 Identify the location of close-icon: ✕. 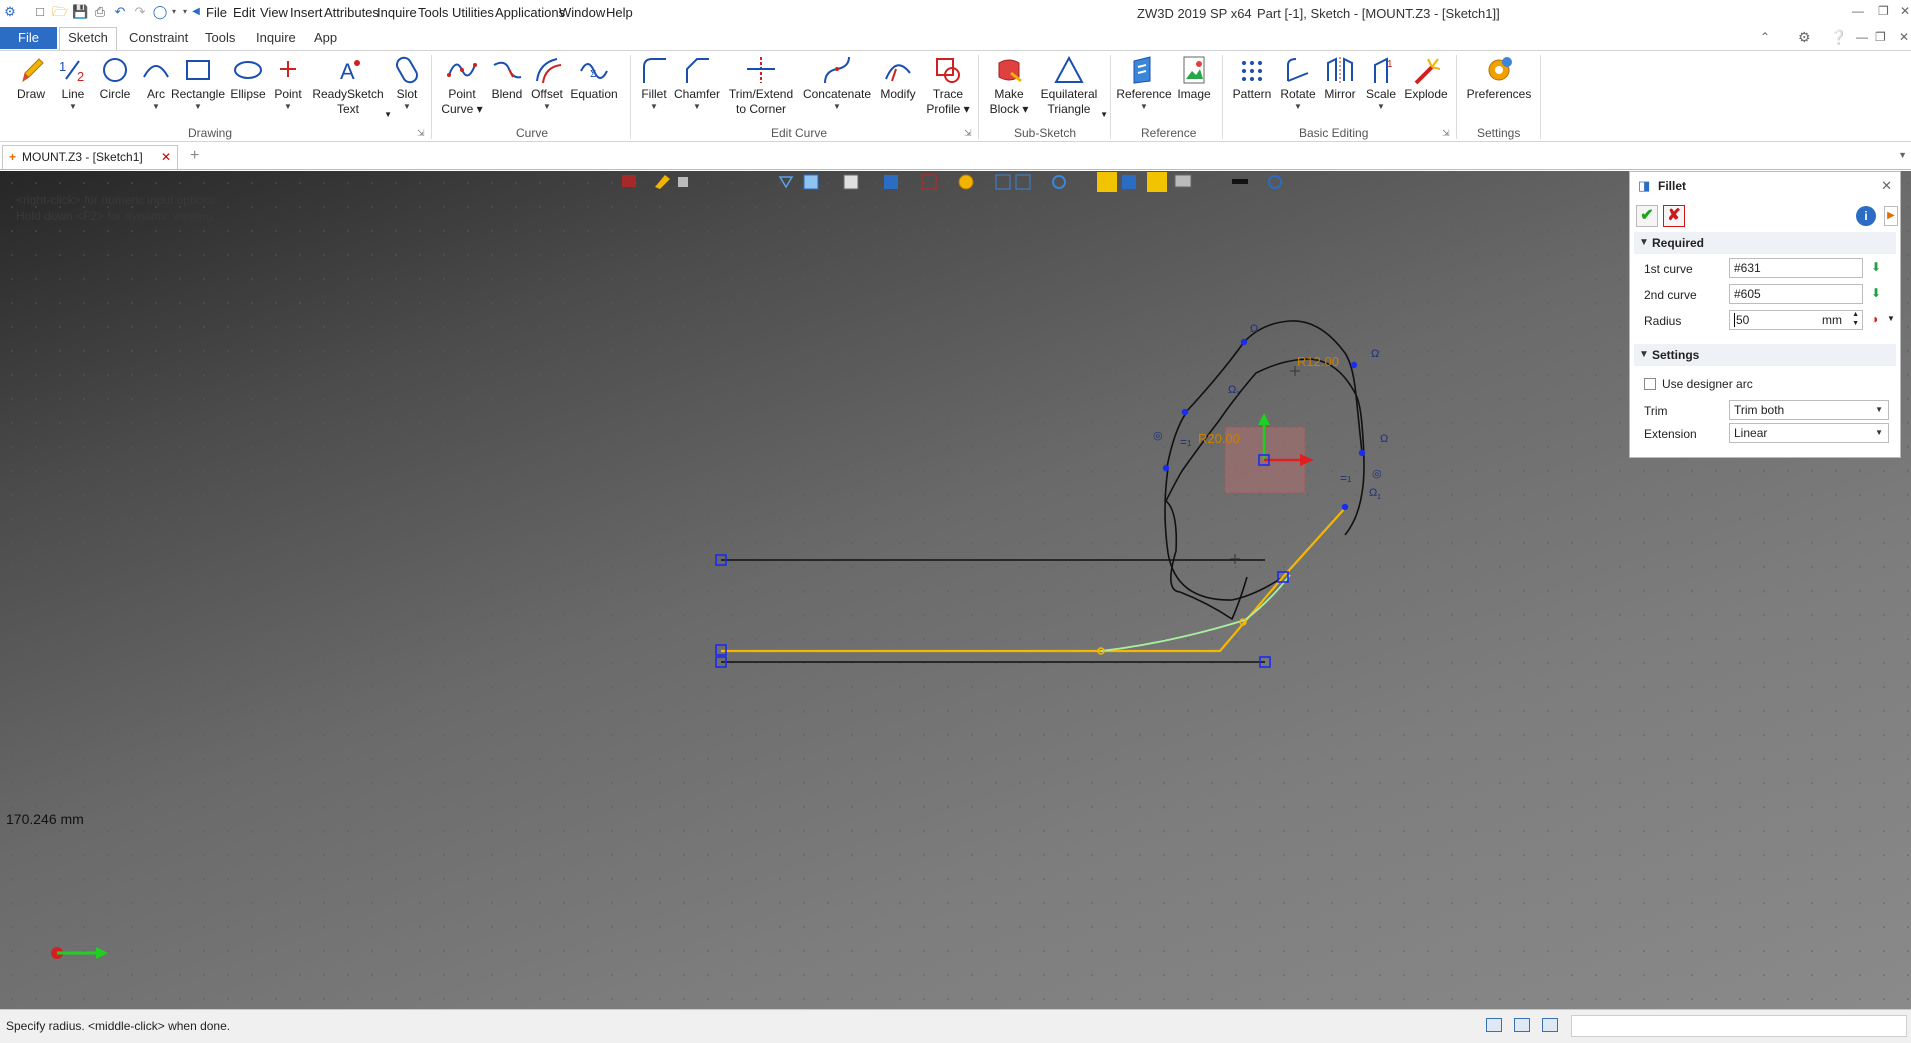
(1905, 11).